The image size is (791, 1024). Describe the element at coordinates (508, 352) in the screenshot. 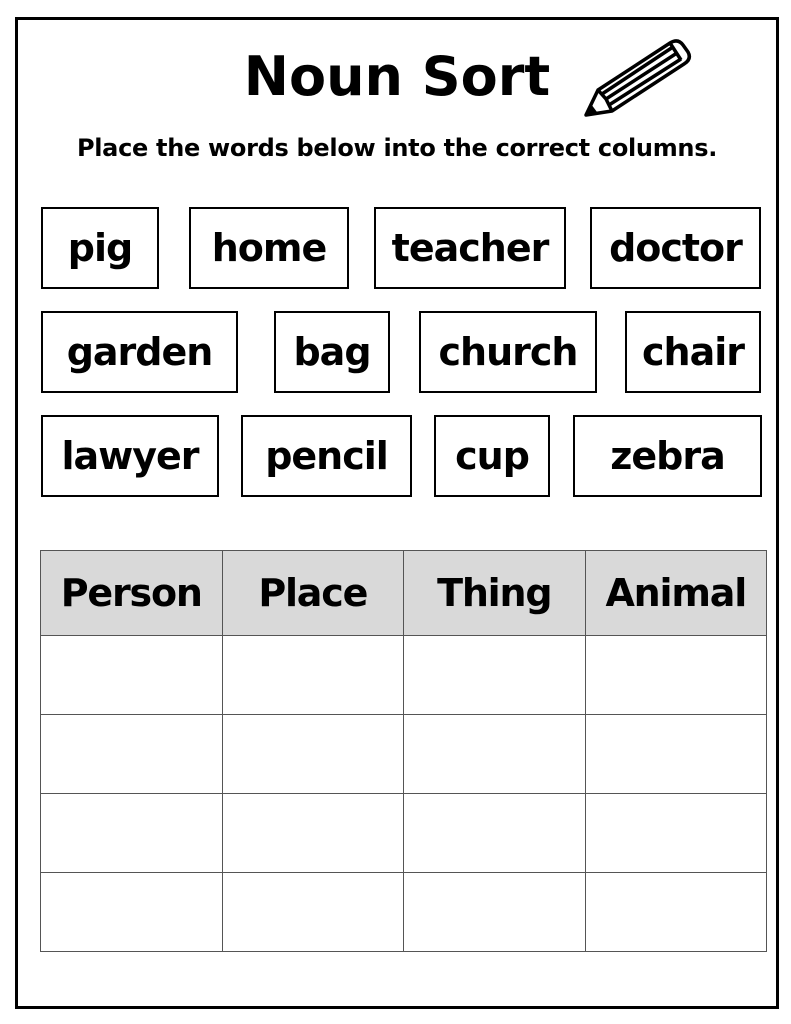

I see `word-card: church` at that location.